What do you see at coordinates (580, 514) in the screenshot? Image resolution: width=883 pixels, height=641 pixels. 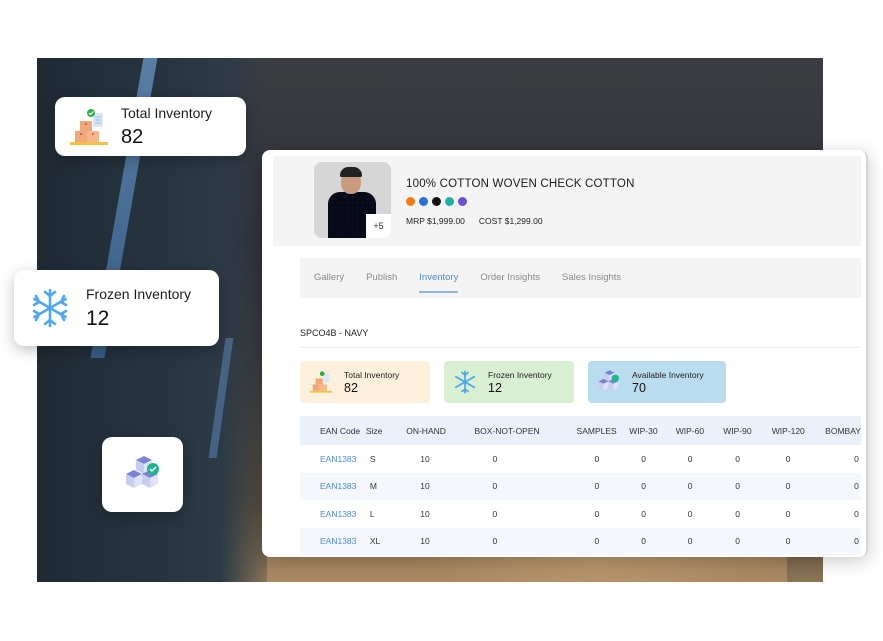 I see `table-row: EAN1383 L 10 0 0 0 0 0 0 0` at bounding box center [580, 514].